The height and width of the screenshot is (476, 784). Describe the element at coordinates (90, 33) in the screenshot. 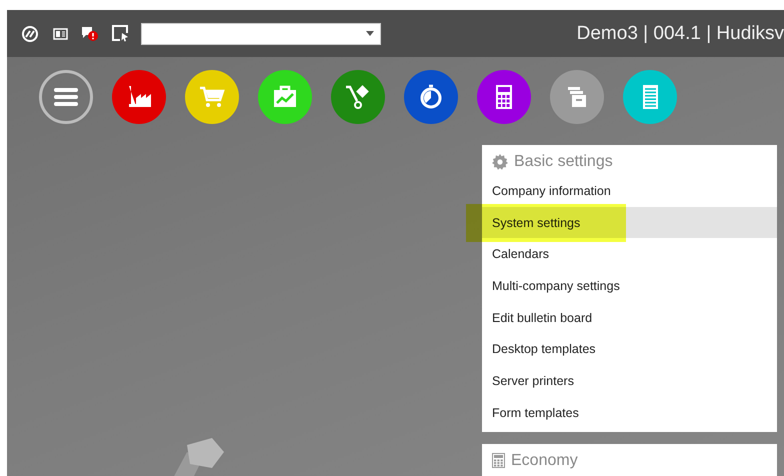

I see `message-alert-icon` at that location.